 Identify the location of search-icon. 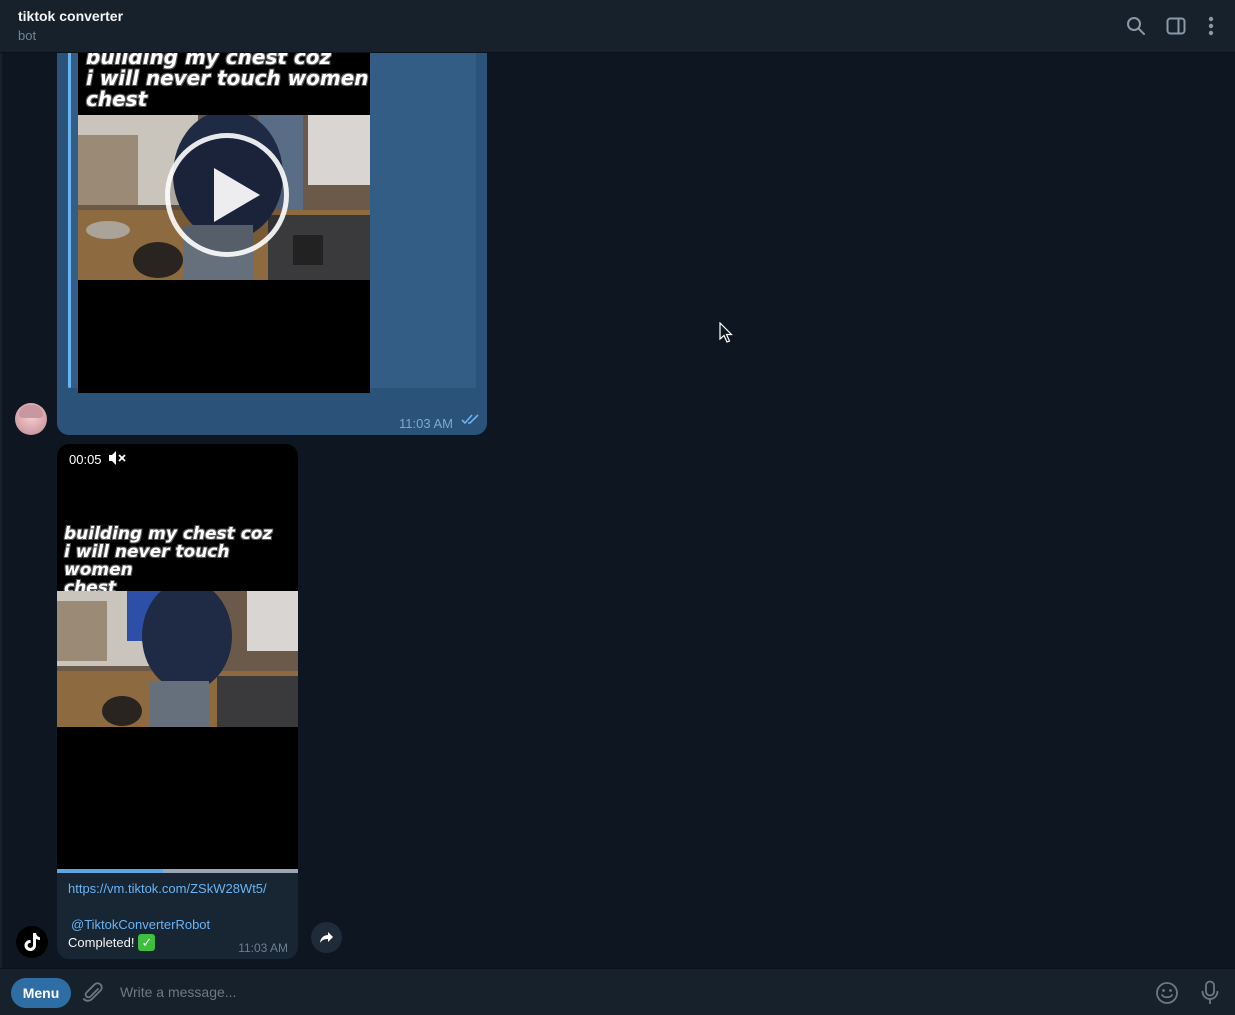
(1136, 26).